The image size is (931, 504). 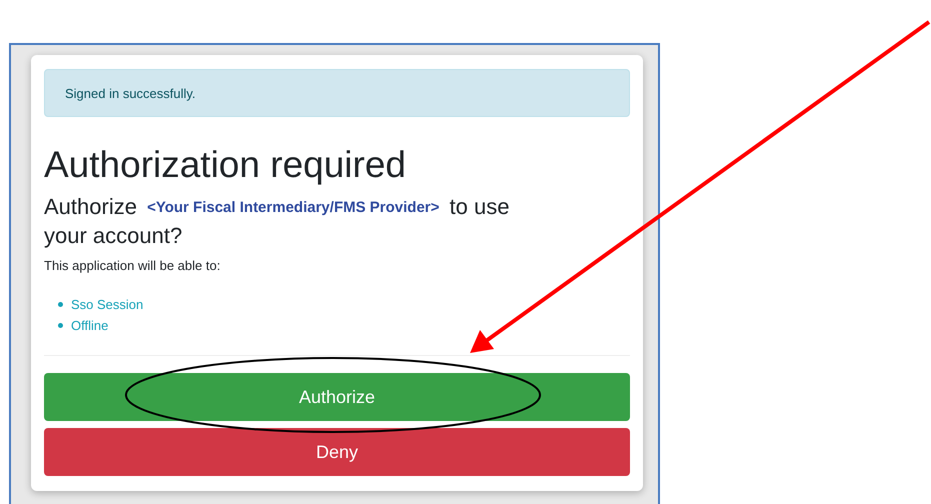 What do you see at coordinates (337, 93) in the screenshot?
I see `success-alert: Signed in successfully.` at bounding box center [337, 93].